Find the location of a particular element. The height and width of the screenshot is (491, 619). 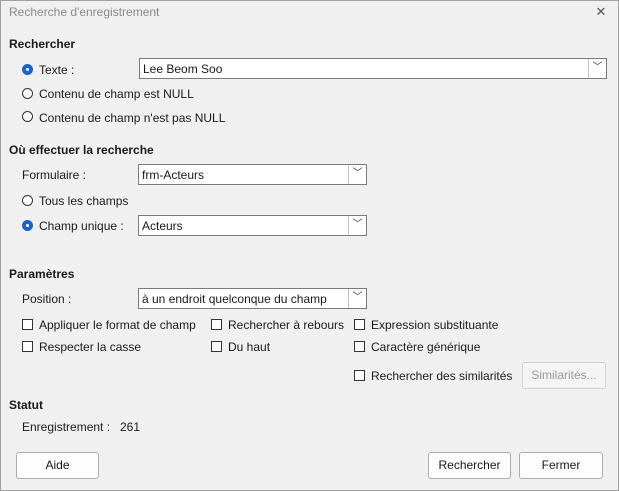

search-text-combo: Lee Beom Soo ﹀ is located at coordinates (373, 68).